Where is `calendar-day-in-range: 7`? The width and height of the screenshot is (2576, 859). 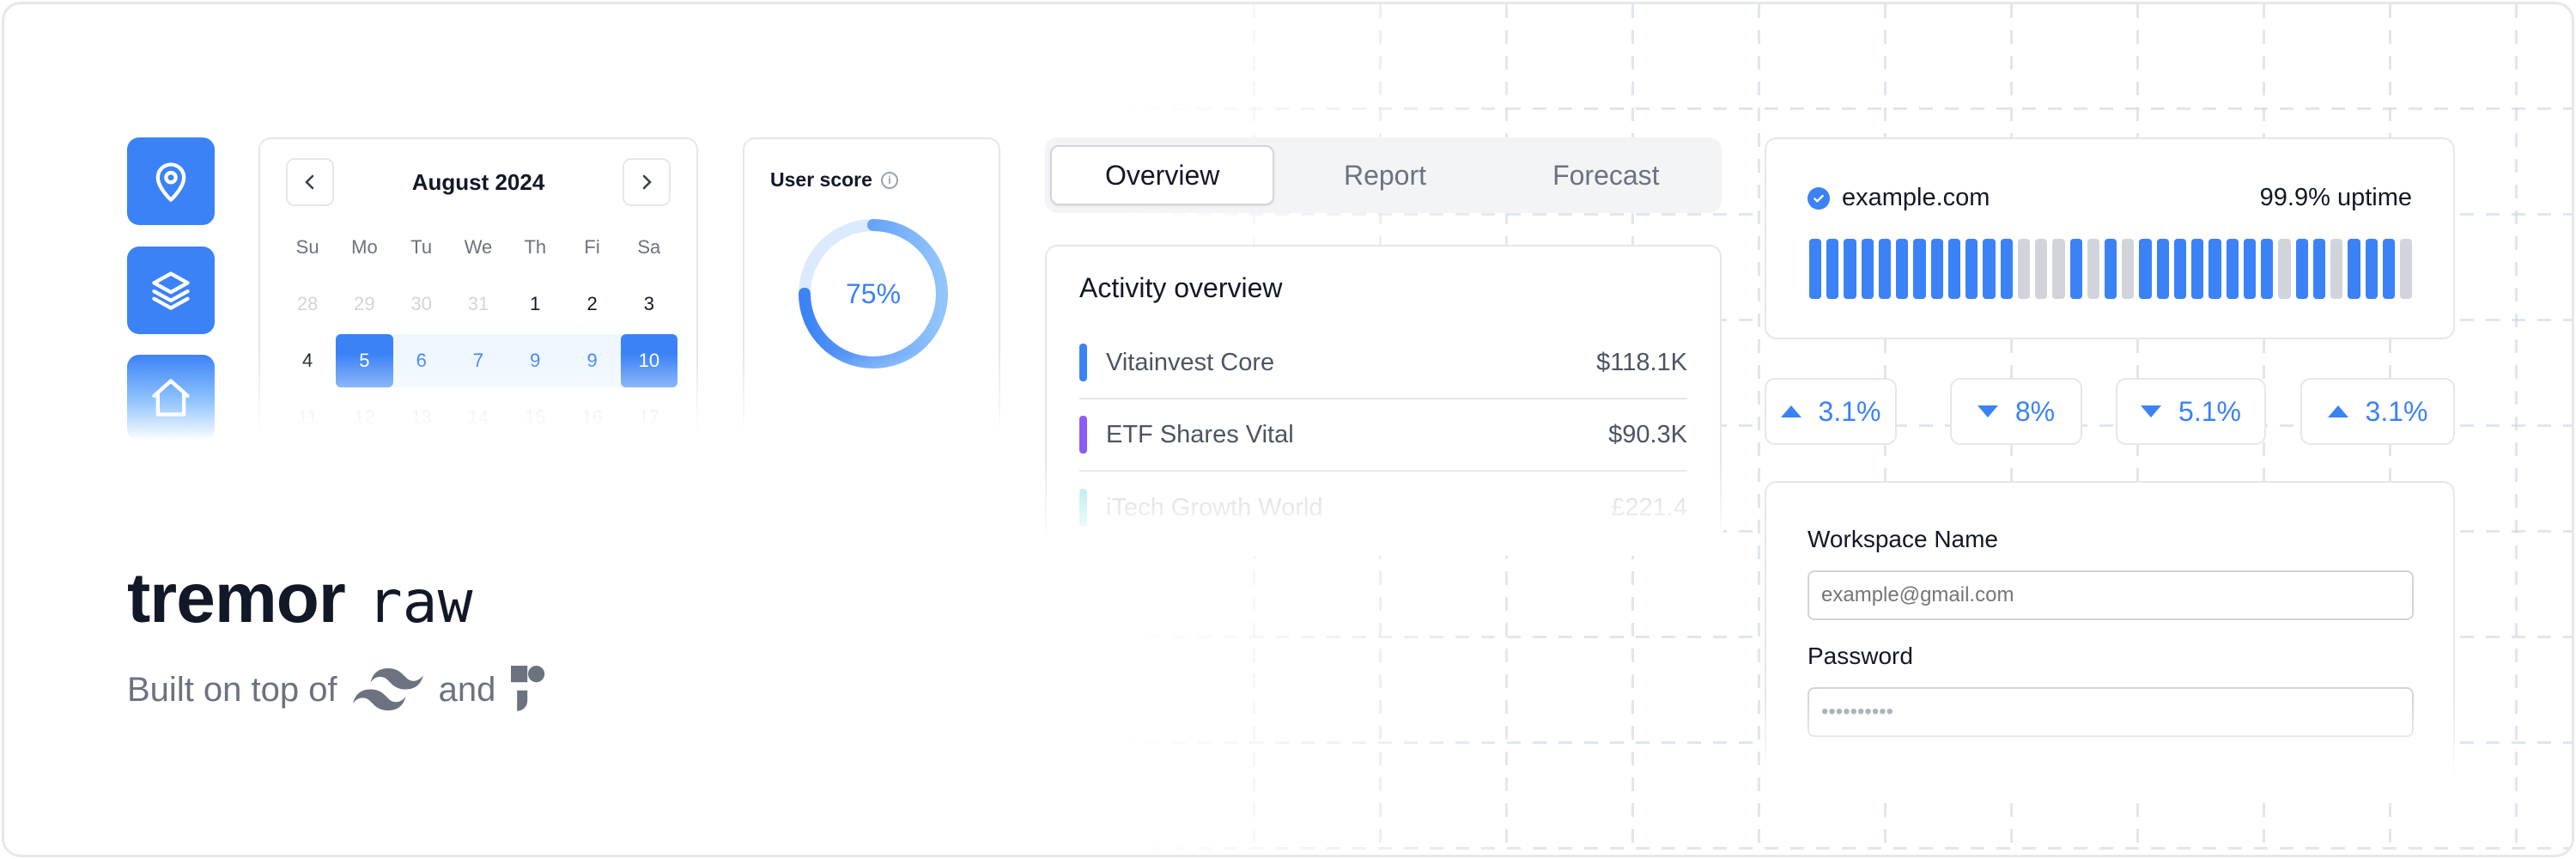 calendar-day-in-range: 7 is located at coordinates (478, 360).